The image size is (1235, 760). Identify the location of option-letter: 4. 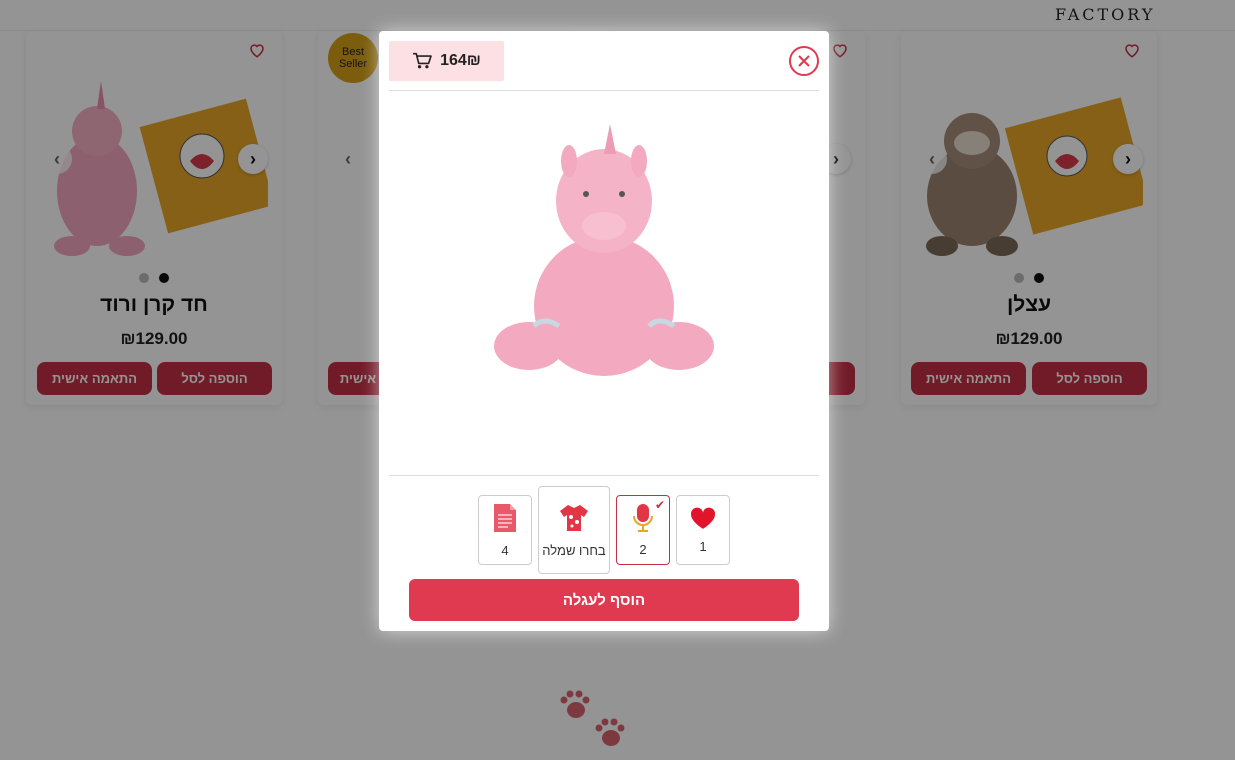
(505, 530).